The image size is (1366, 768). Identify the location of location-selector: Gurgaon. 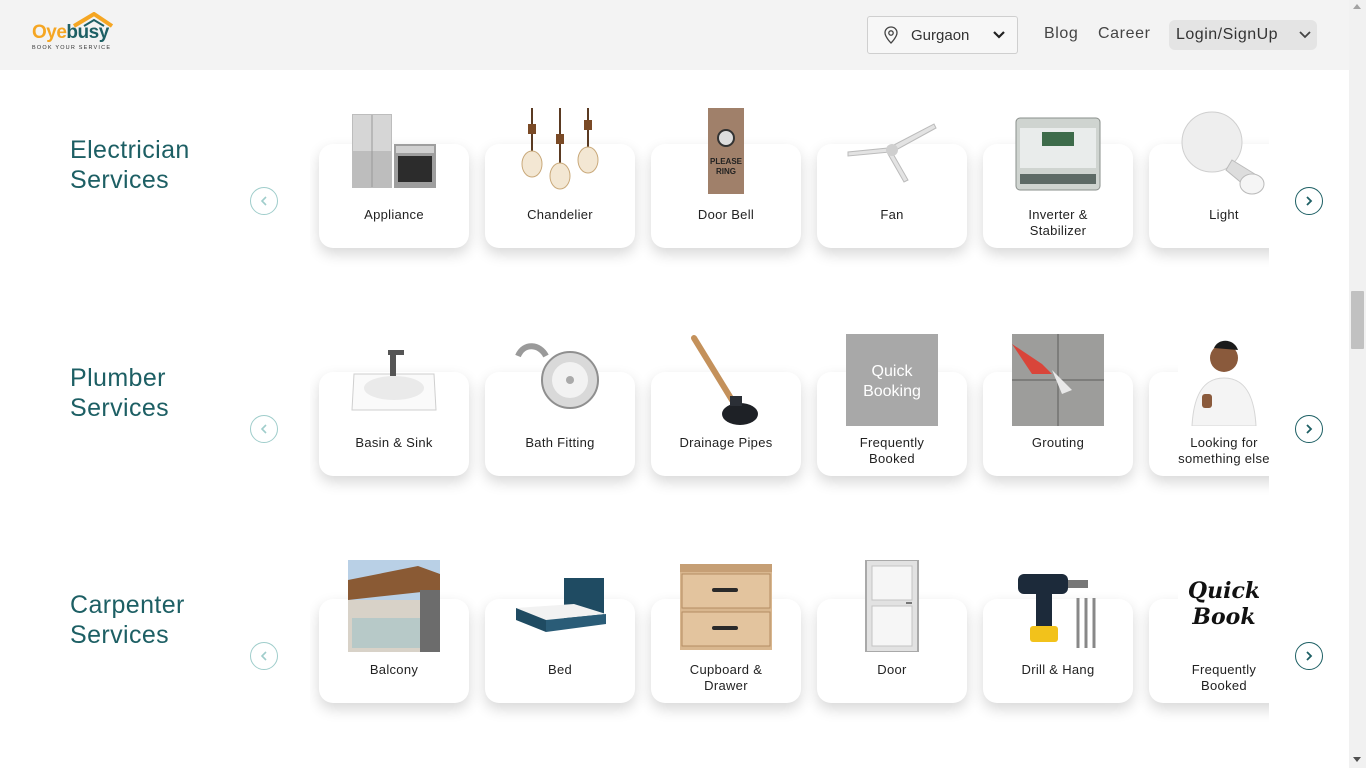
(942, 35).